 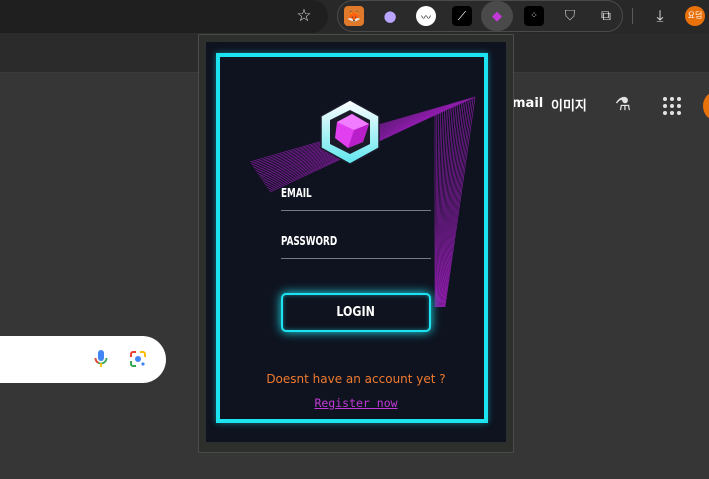 What do you see at coordinates (534, 16) in the screenshot?
I see `dice-extension-icon: ⁘` at bounding box center [534, 16].